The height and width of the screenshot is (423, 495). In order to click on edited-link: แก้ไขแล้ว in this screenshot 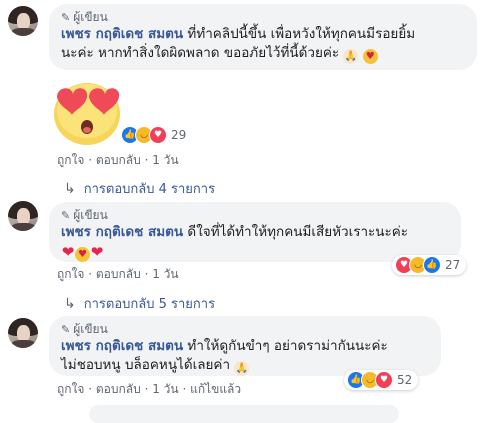, I will do `click(215, 389)`.